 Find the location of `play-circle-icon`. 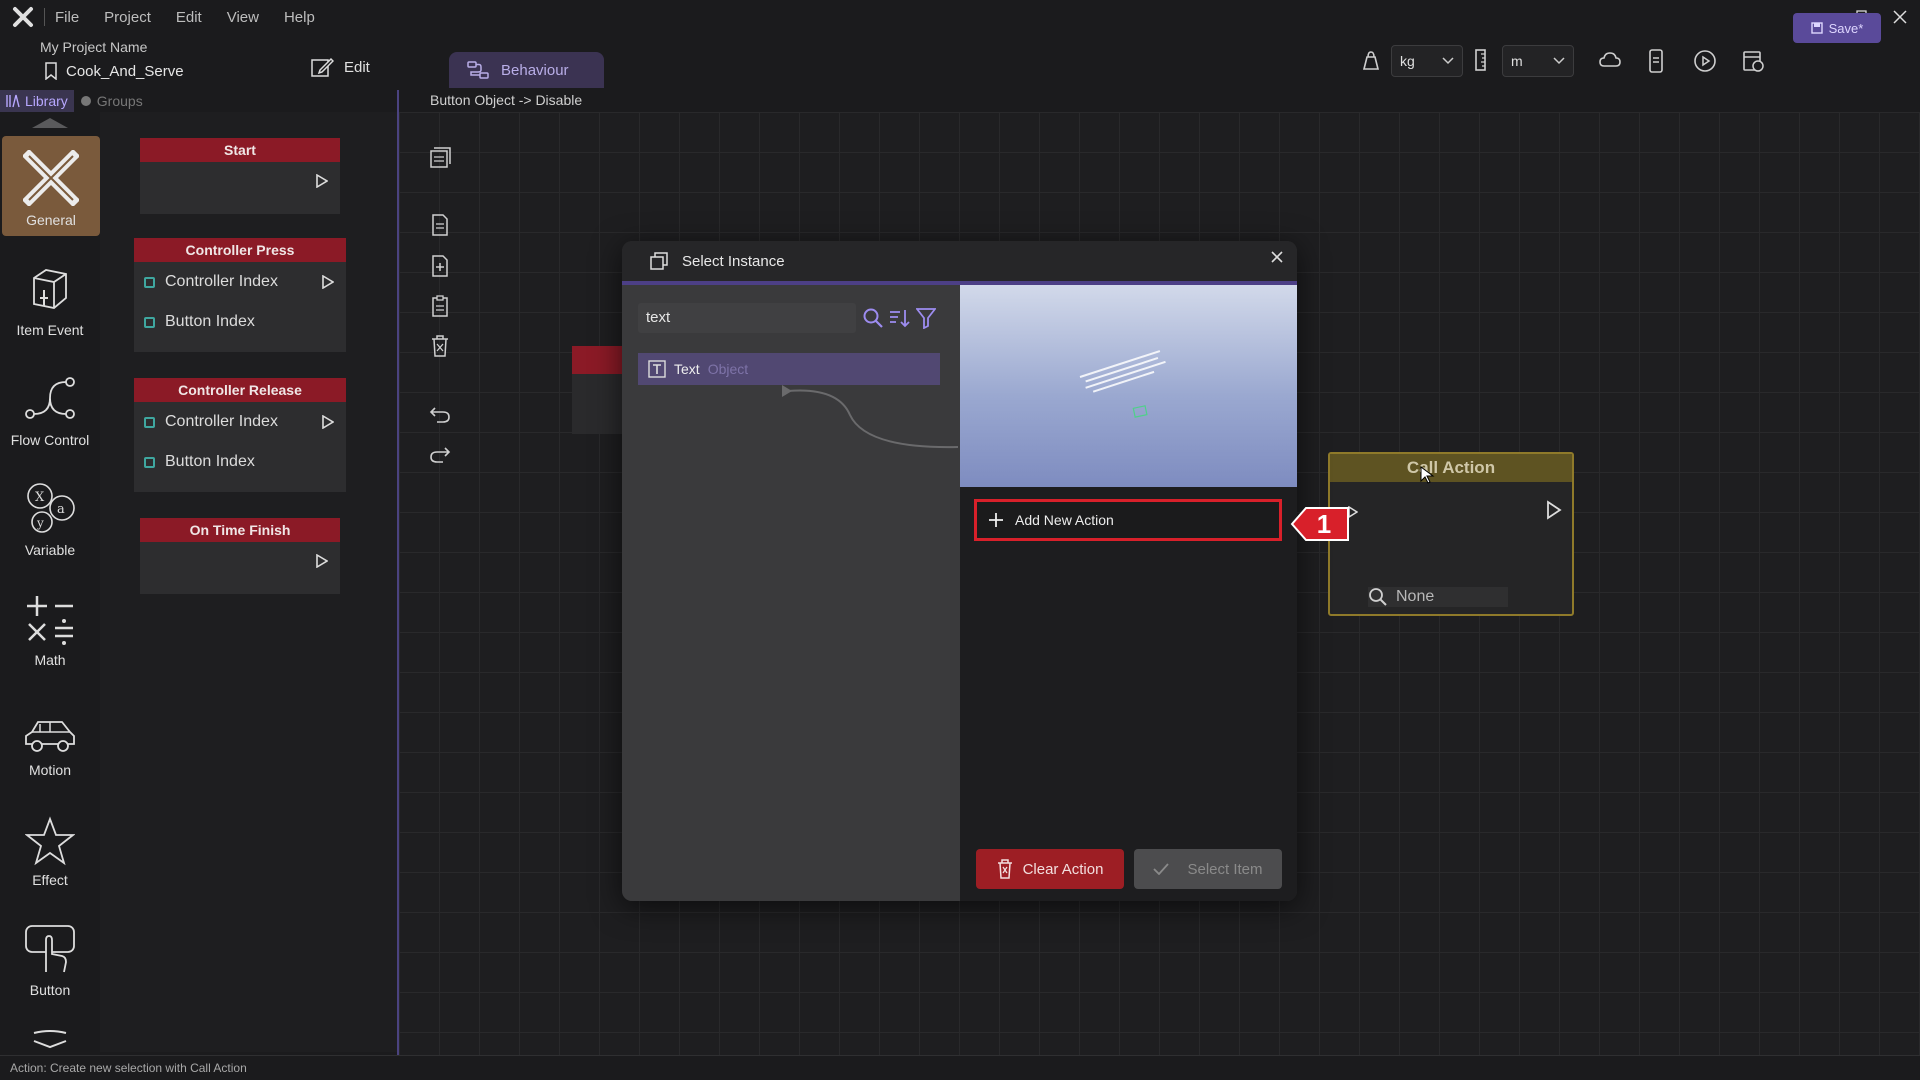

play-circle-icon is located at coordinates (1705, 61).